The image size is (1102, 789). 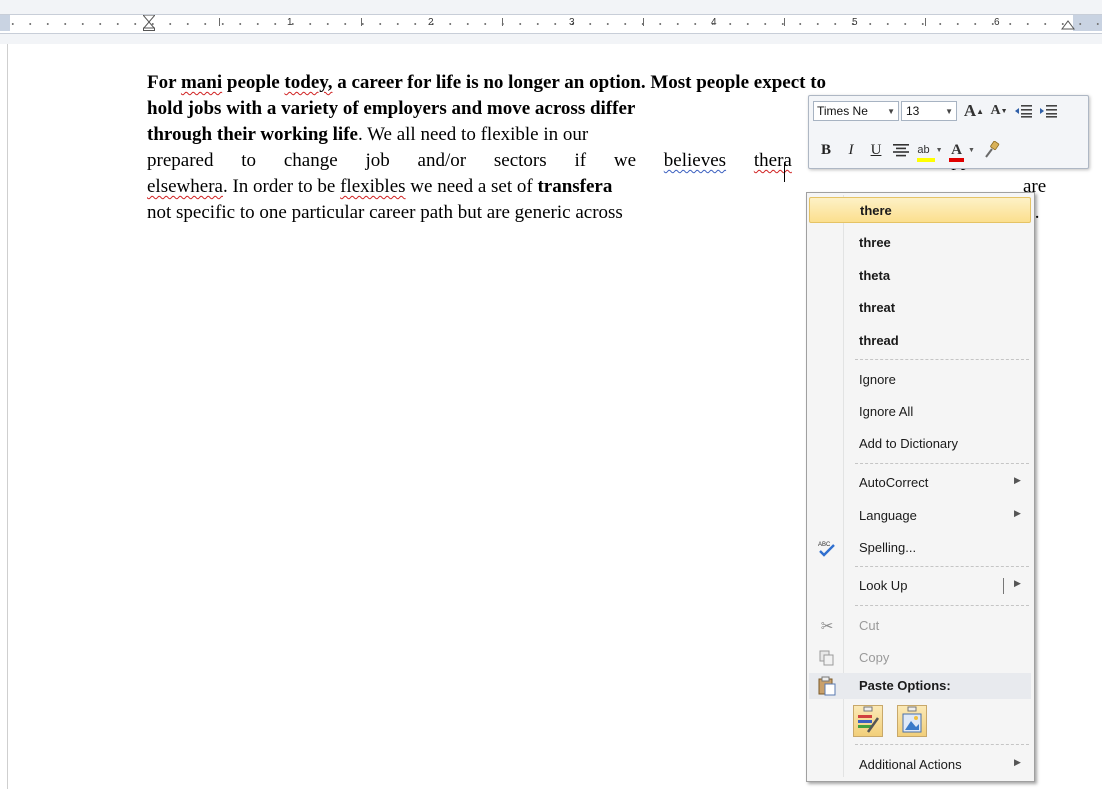 I want to click on ruler-dots, so click(x=551, y=24).